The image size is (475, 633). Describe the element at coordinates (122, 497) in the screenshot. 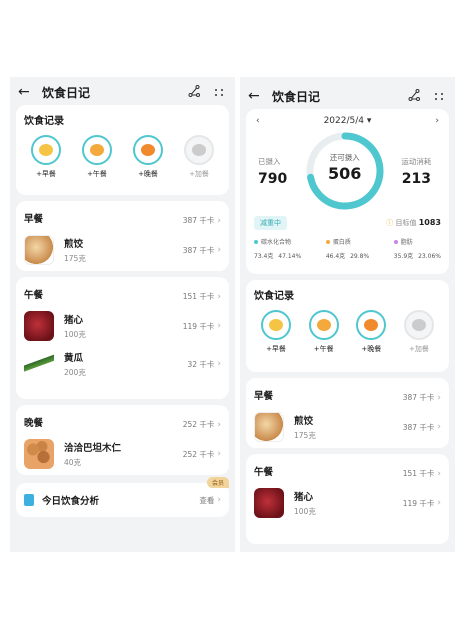

I see `daily-analysis-card: 今日饮食分析 查看 › 会员` at that location.